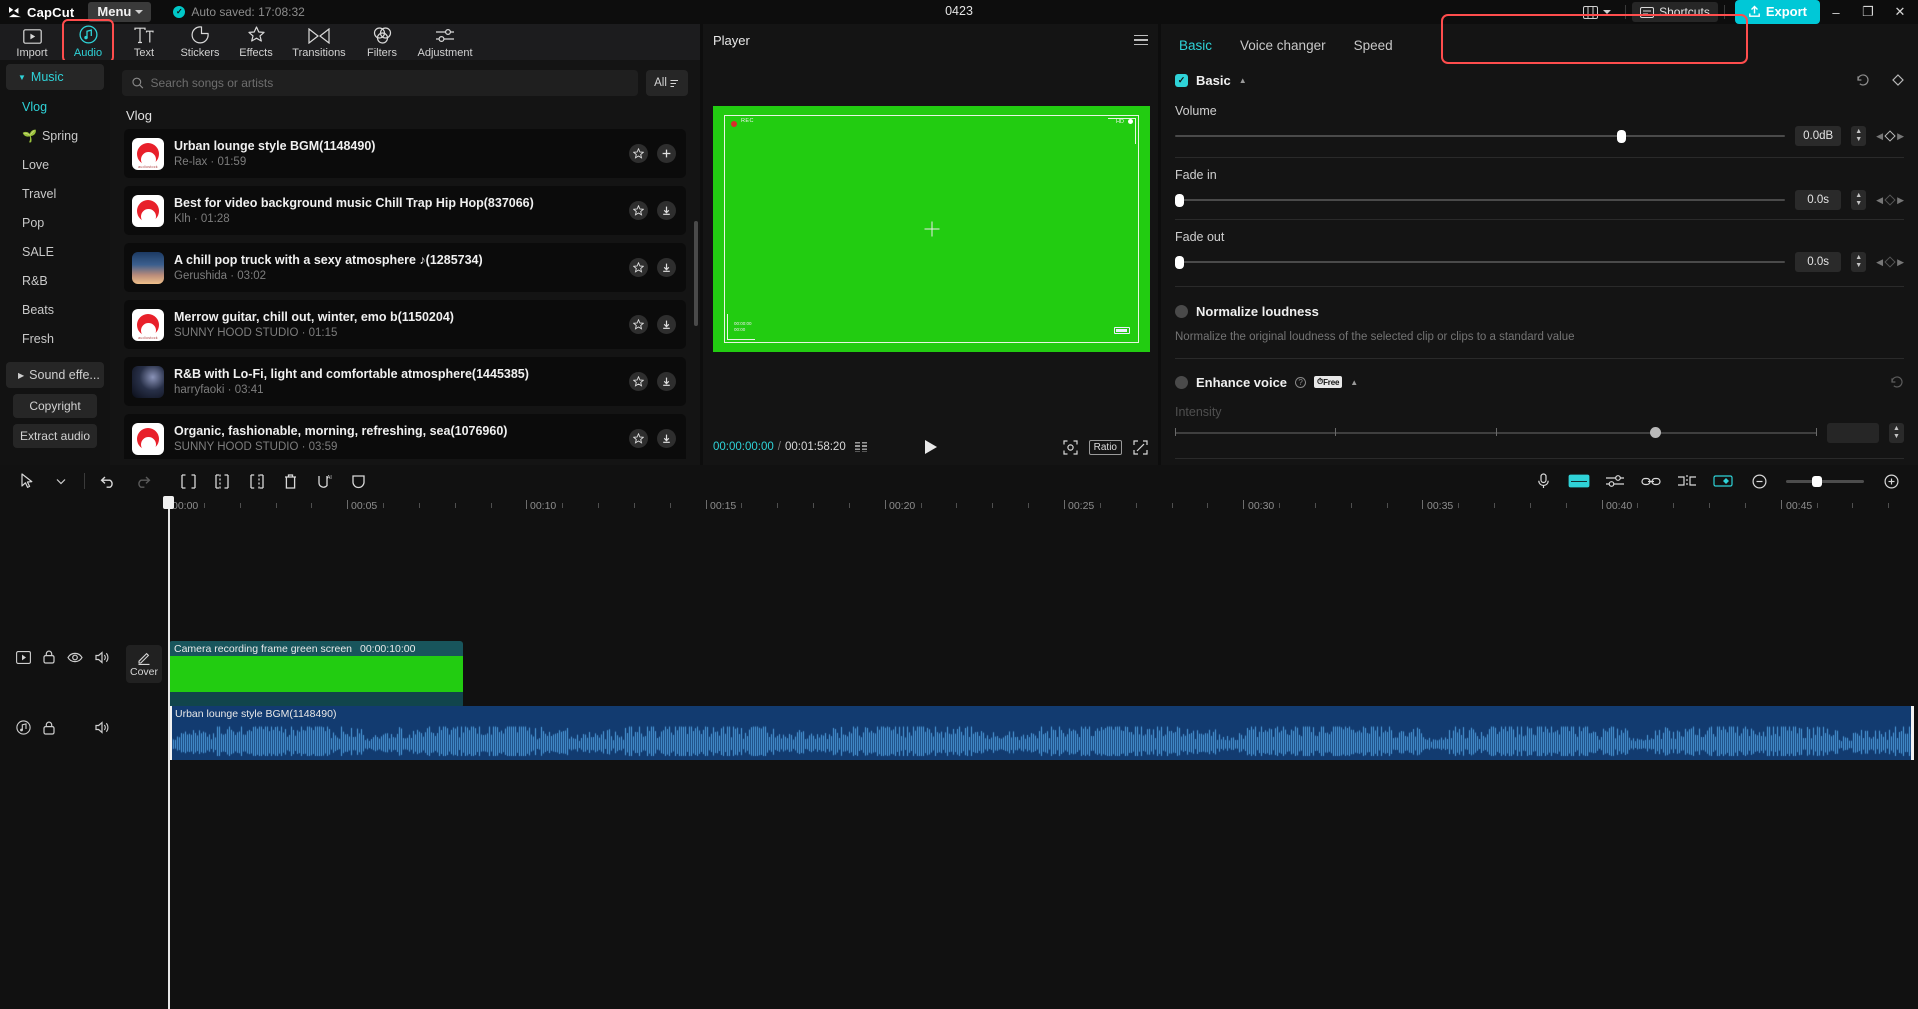  I want to click on crop-icon, so click(1070, 447).